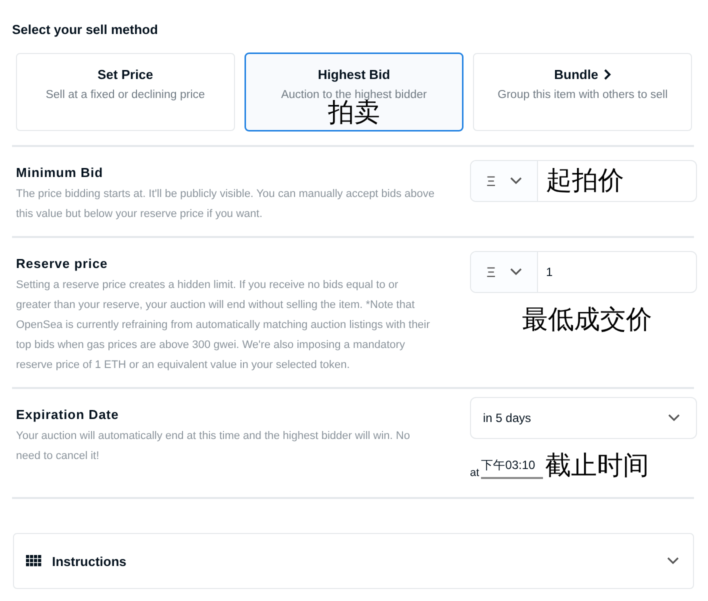 This screenshot has height=601, width=708. Describe the element at coordinates (583, 95) in the screenshot. I see `option-description: Group this item with others to sell` at that location.